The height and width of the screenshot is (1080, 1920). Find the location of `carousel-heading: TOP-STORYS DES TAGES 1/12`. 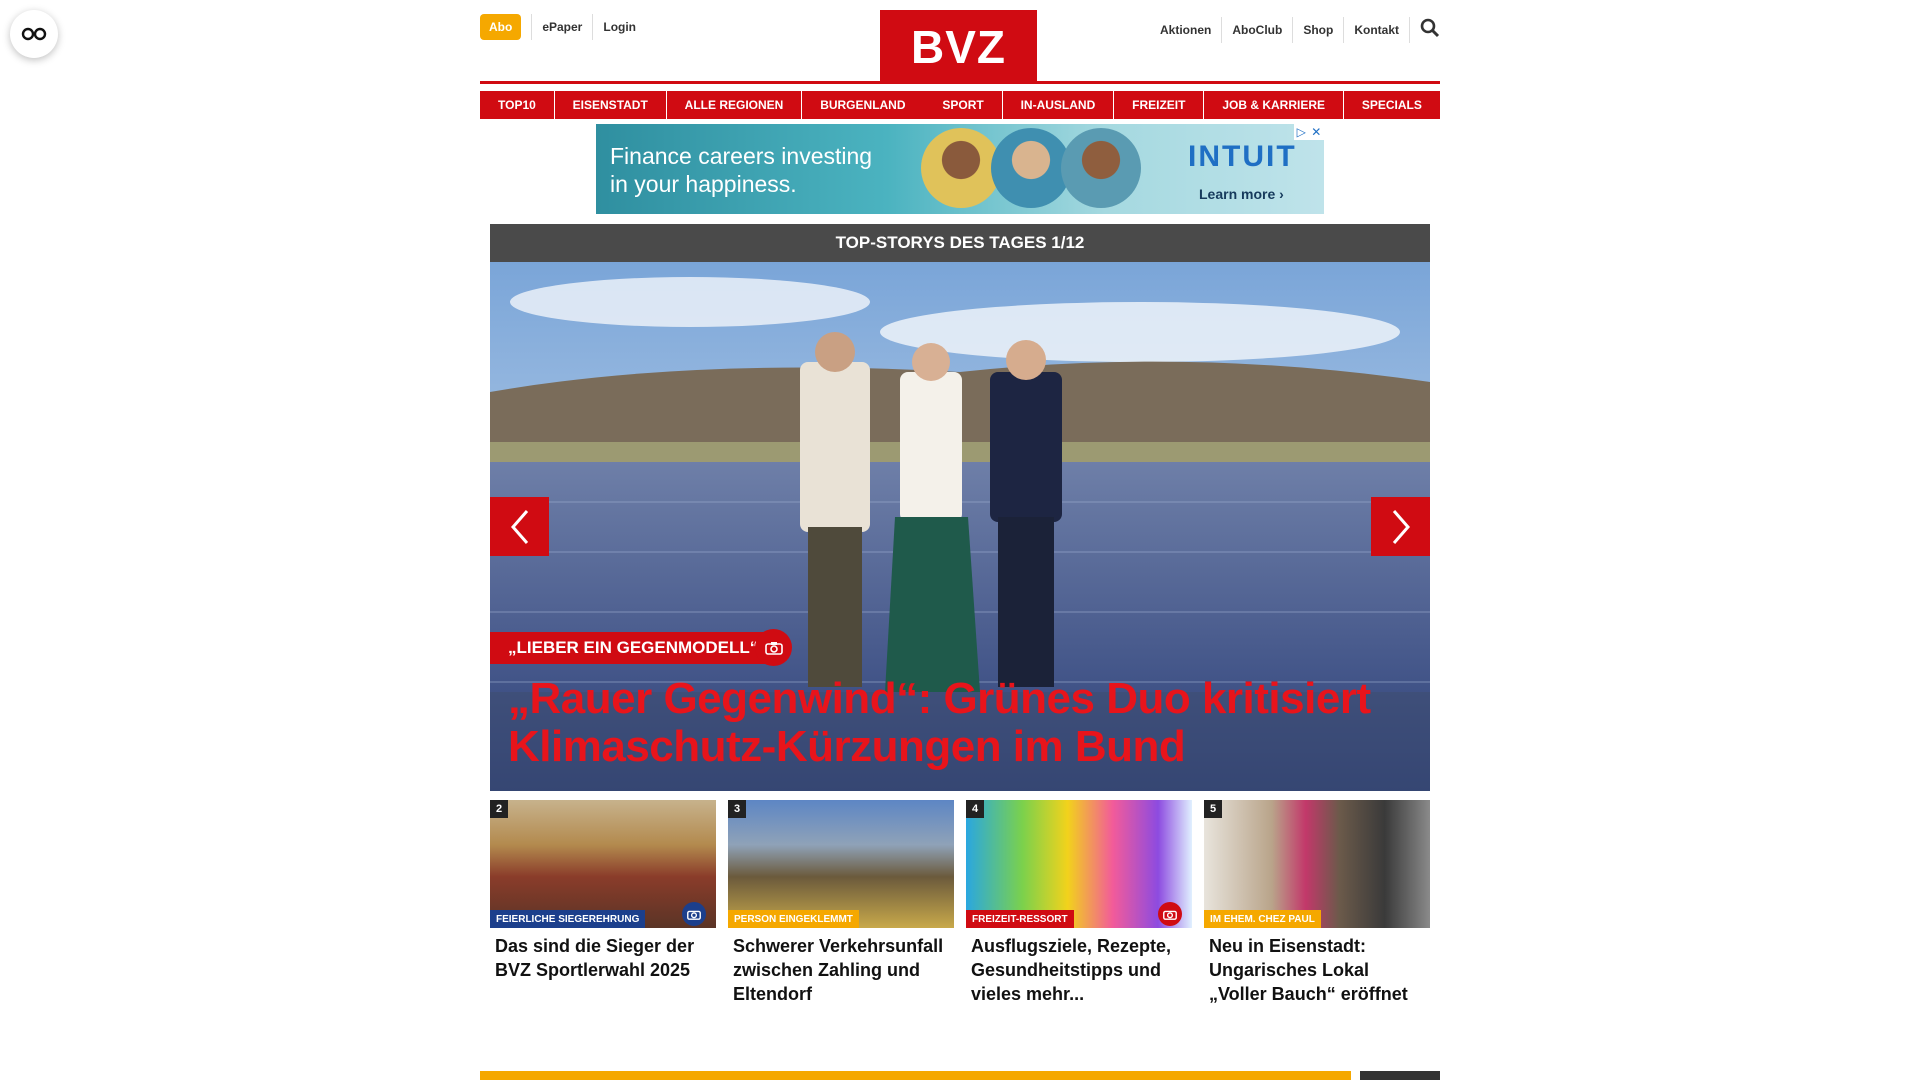

carousel-heading: TOP-STORYS DES TAGES 1/12 is located at coordinates (960, 243).